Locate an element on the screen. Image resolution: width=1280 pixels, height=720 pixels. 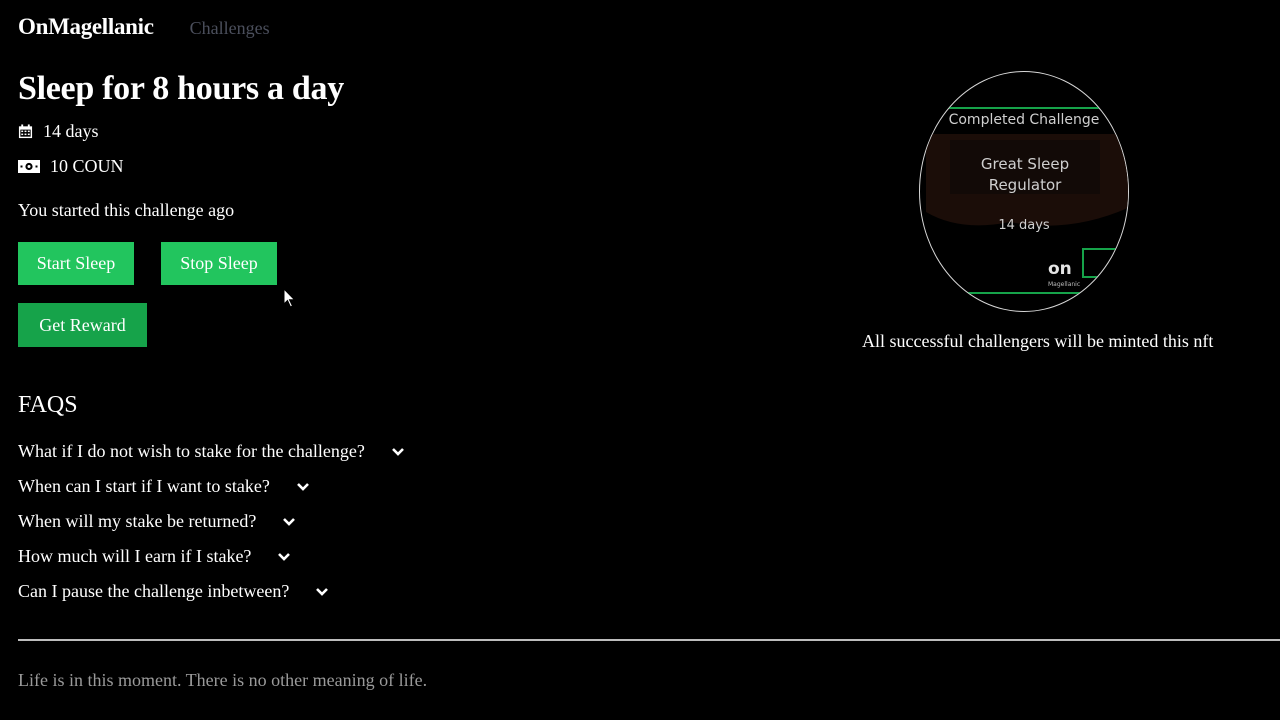
faq-item: When can I start if I want to stake? is located at coordinates (164, 486).